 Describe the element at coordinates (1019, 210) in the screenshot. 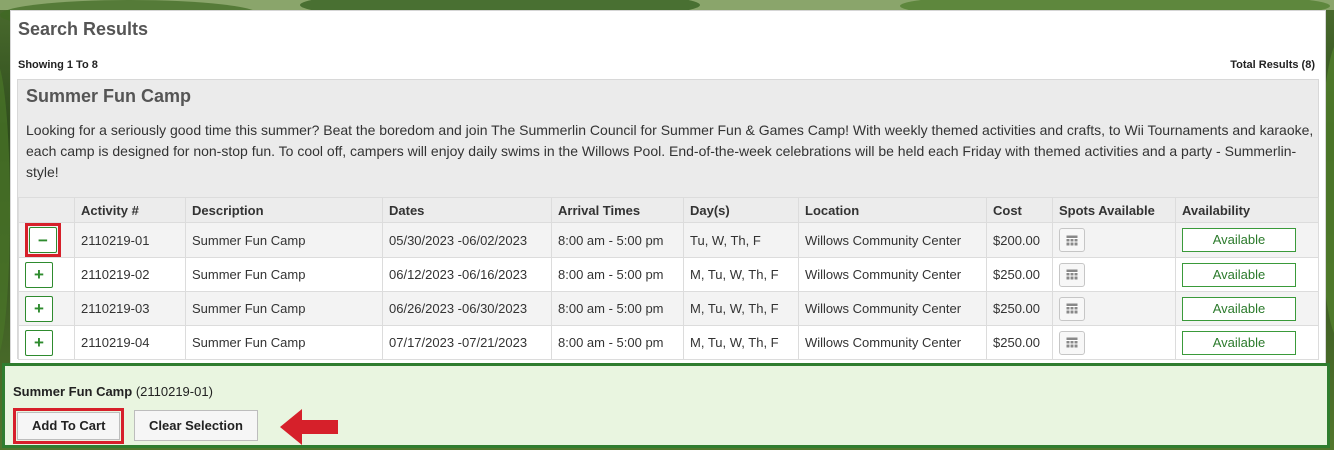

I see `col-header-cost: Cost` at that location.